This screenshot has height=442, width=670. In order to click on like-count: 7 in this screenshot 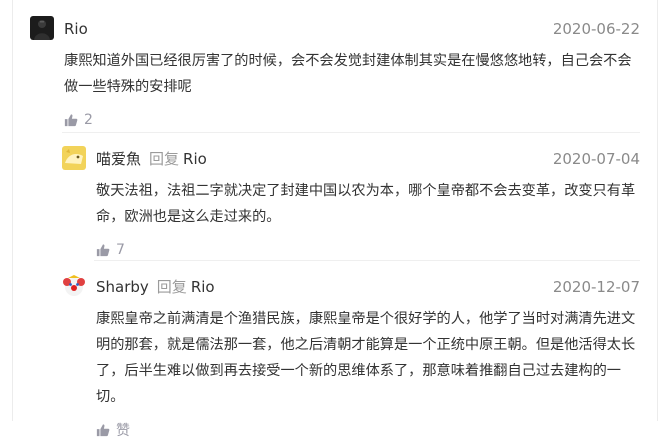, I will do `click(120, 250)`.